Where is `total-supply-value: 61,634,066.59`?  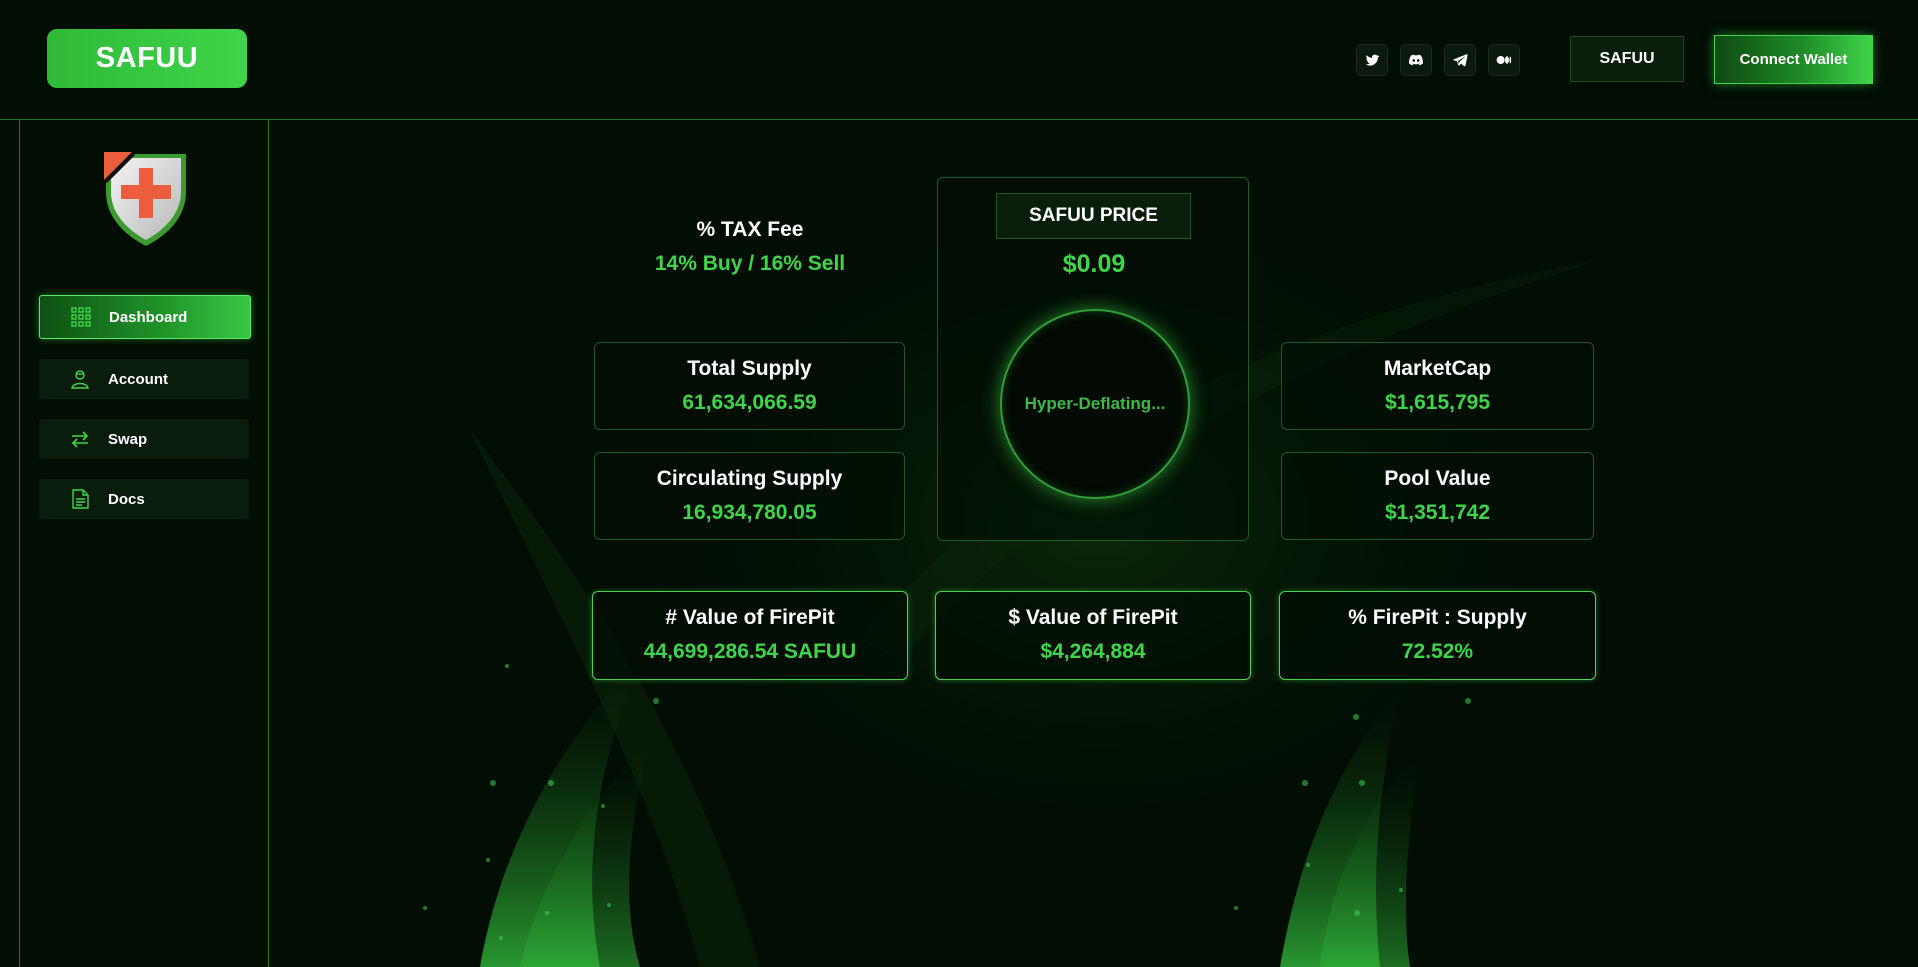 total-supply-value: 61,634,066.59 is located at coordinates (749, 402).